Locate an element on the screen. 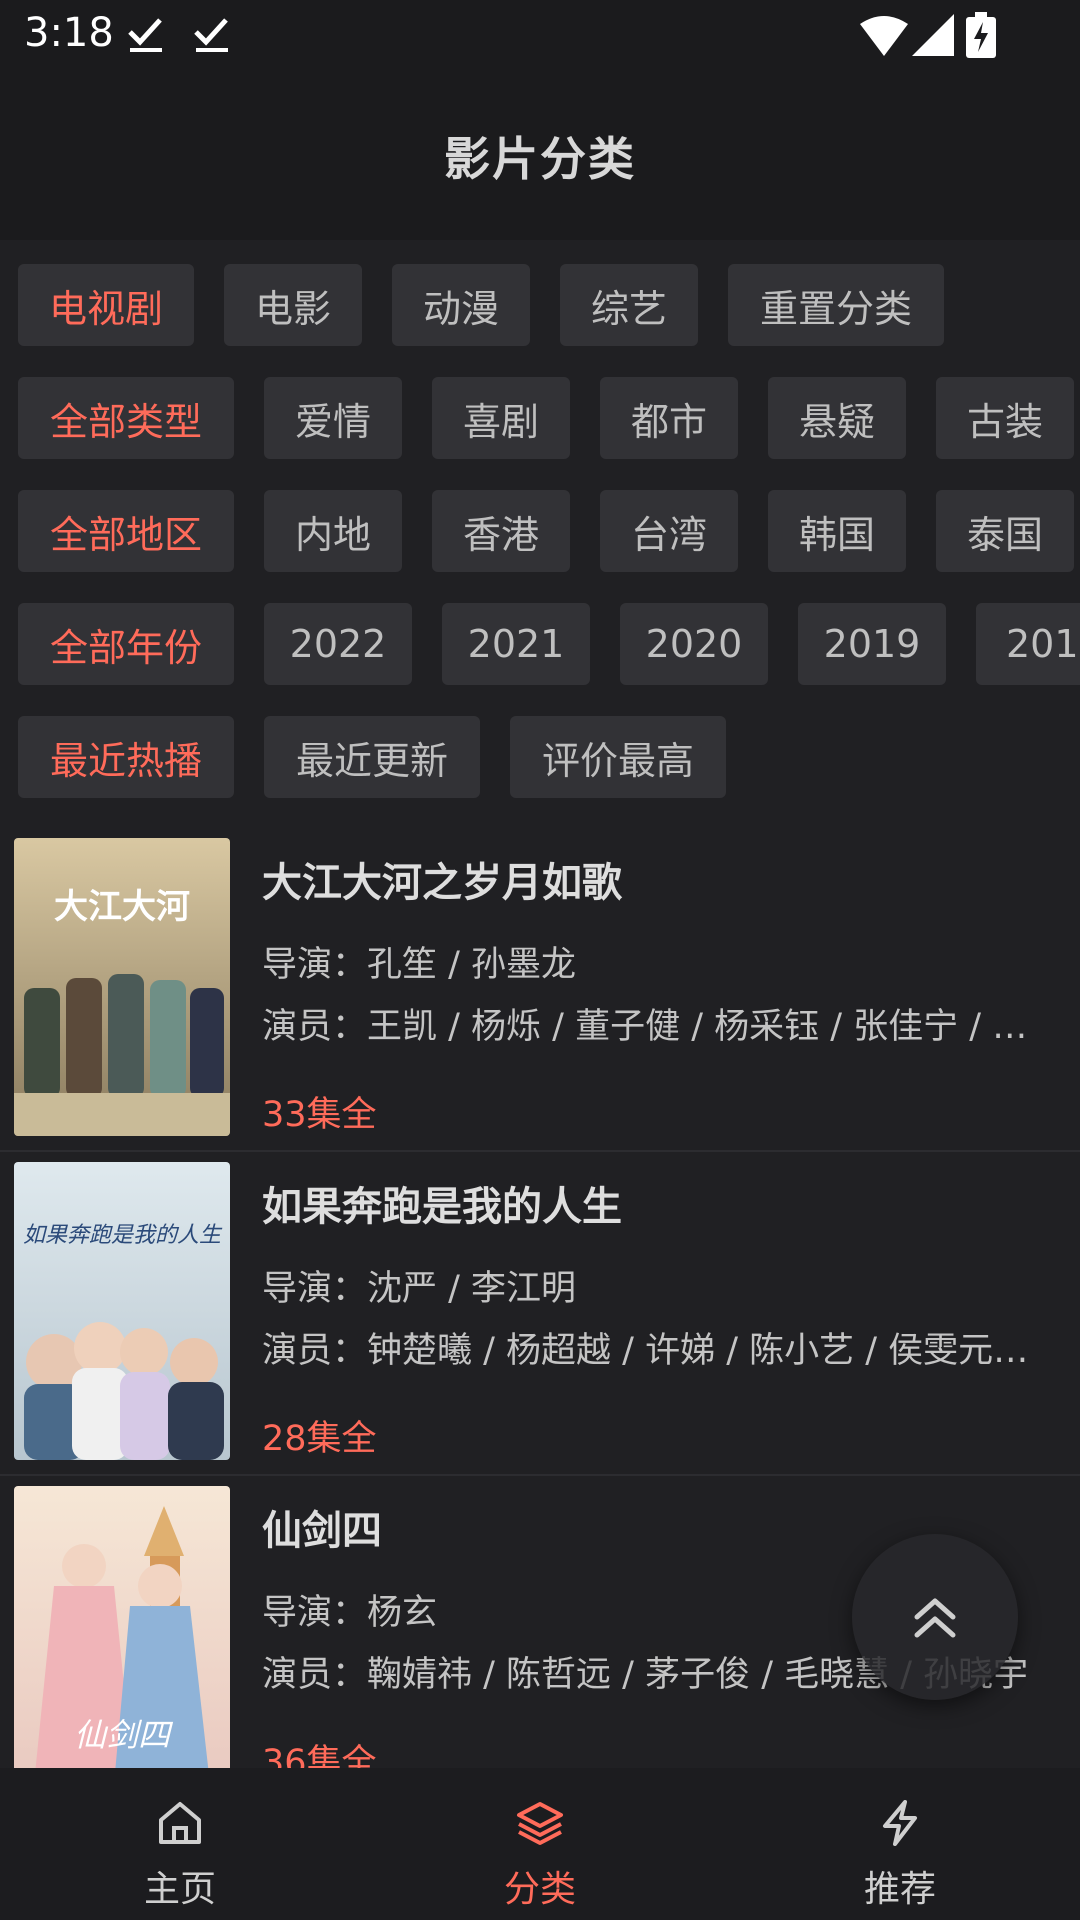 The image size is (1080, 1920). nav-recommend-label: 推荐 is located at coordinates (899, 1889).